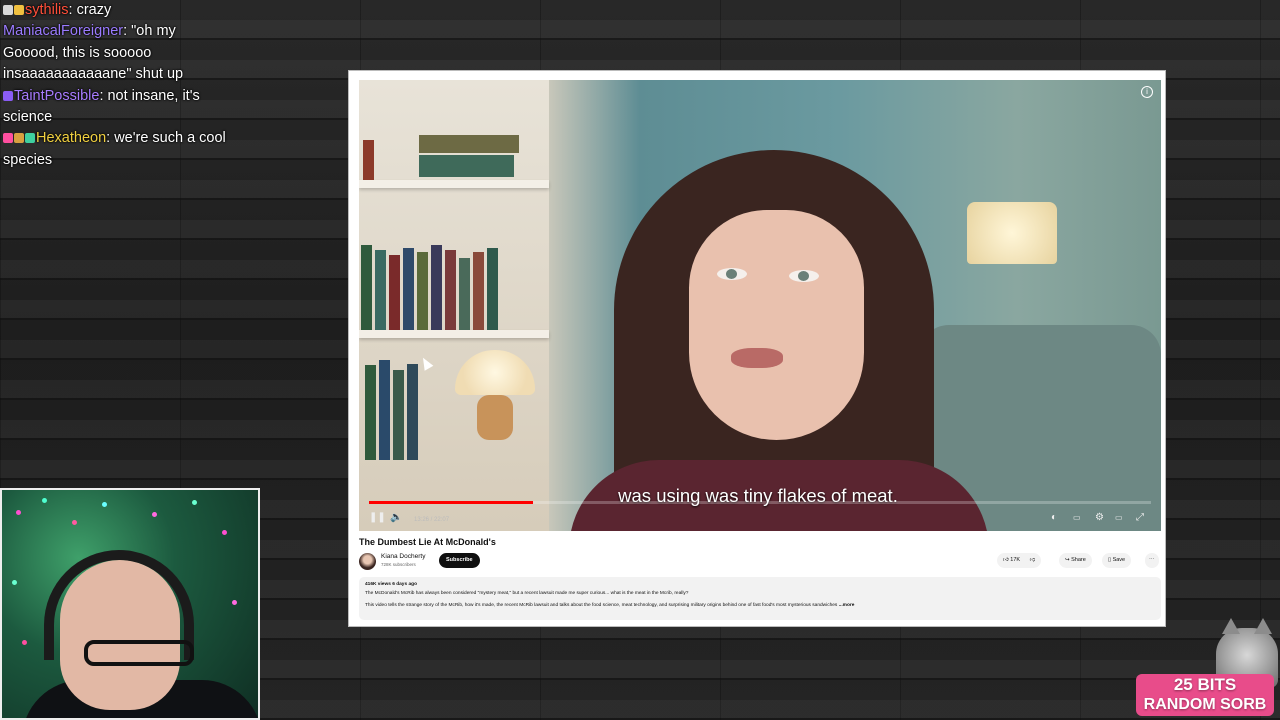 This screenshot has height=720, width=1280. I want to click on chat-message: TaintPossible: not insane, it's science, so click(118, 107).